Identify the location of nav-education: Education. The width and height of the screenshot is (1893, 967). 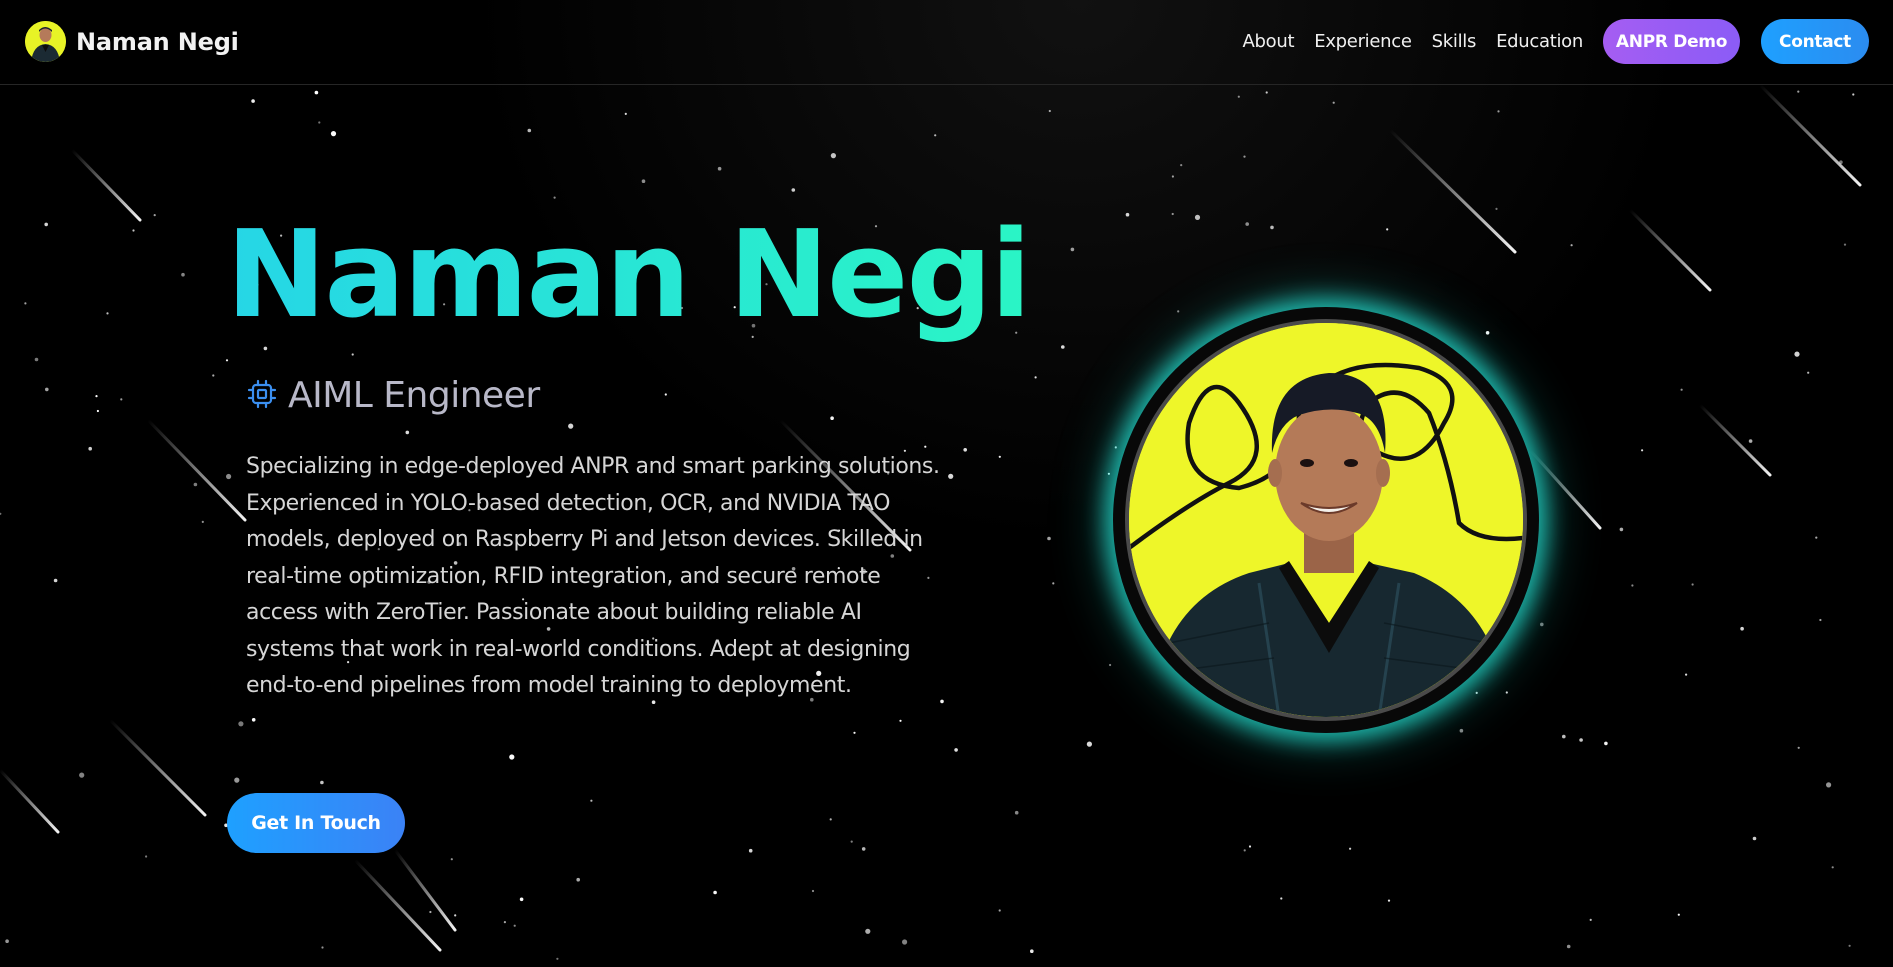
(1539, 41).